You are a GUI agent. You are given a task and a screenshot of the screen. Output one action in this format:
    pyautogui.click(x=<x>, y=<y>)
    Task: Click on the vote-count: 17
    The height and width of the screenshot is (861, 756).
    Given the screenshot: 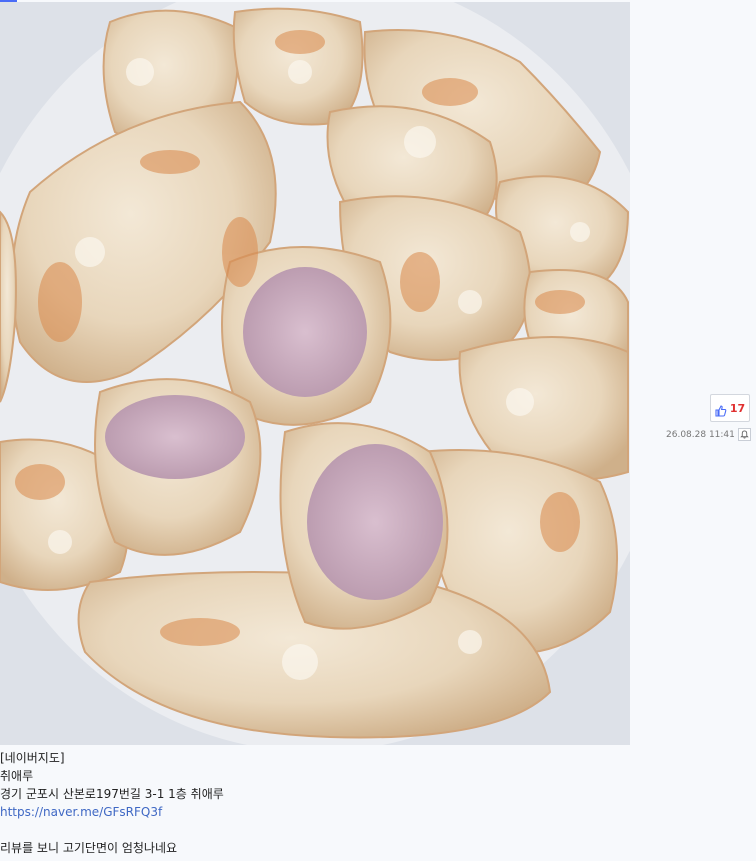 What is the action you would take?
    pyautogui.click(x=737, y=408)
    